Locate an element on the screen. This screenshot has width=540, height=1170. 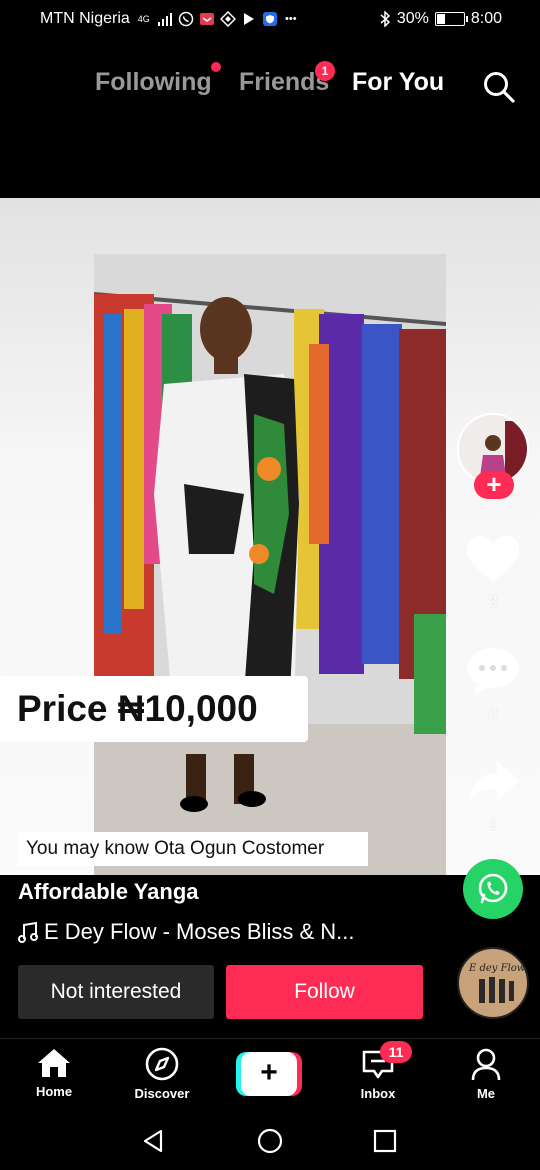
top-nav: Following Friends 1 For You is located at coordinates (270, 85).